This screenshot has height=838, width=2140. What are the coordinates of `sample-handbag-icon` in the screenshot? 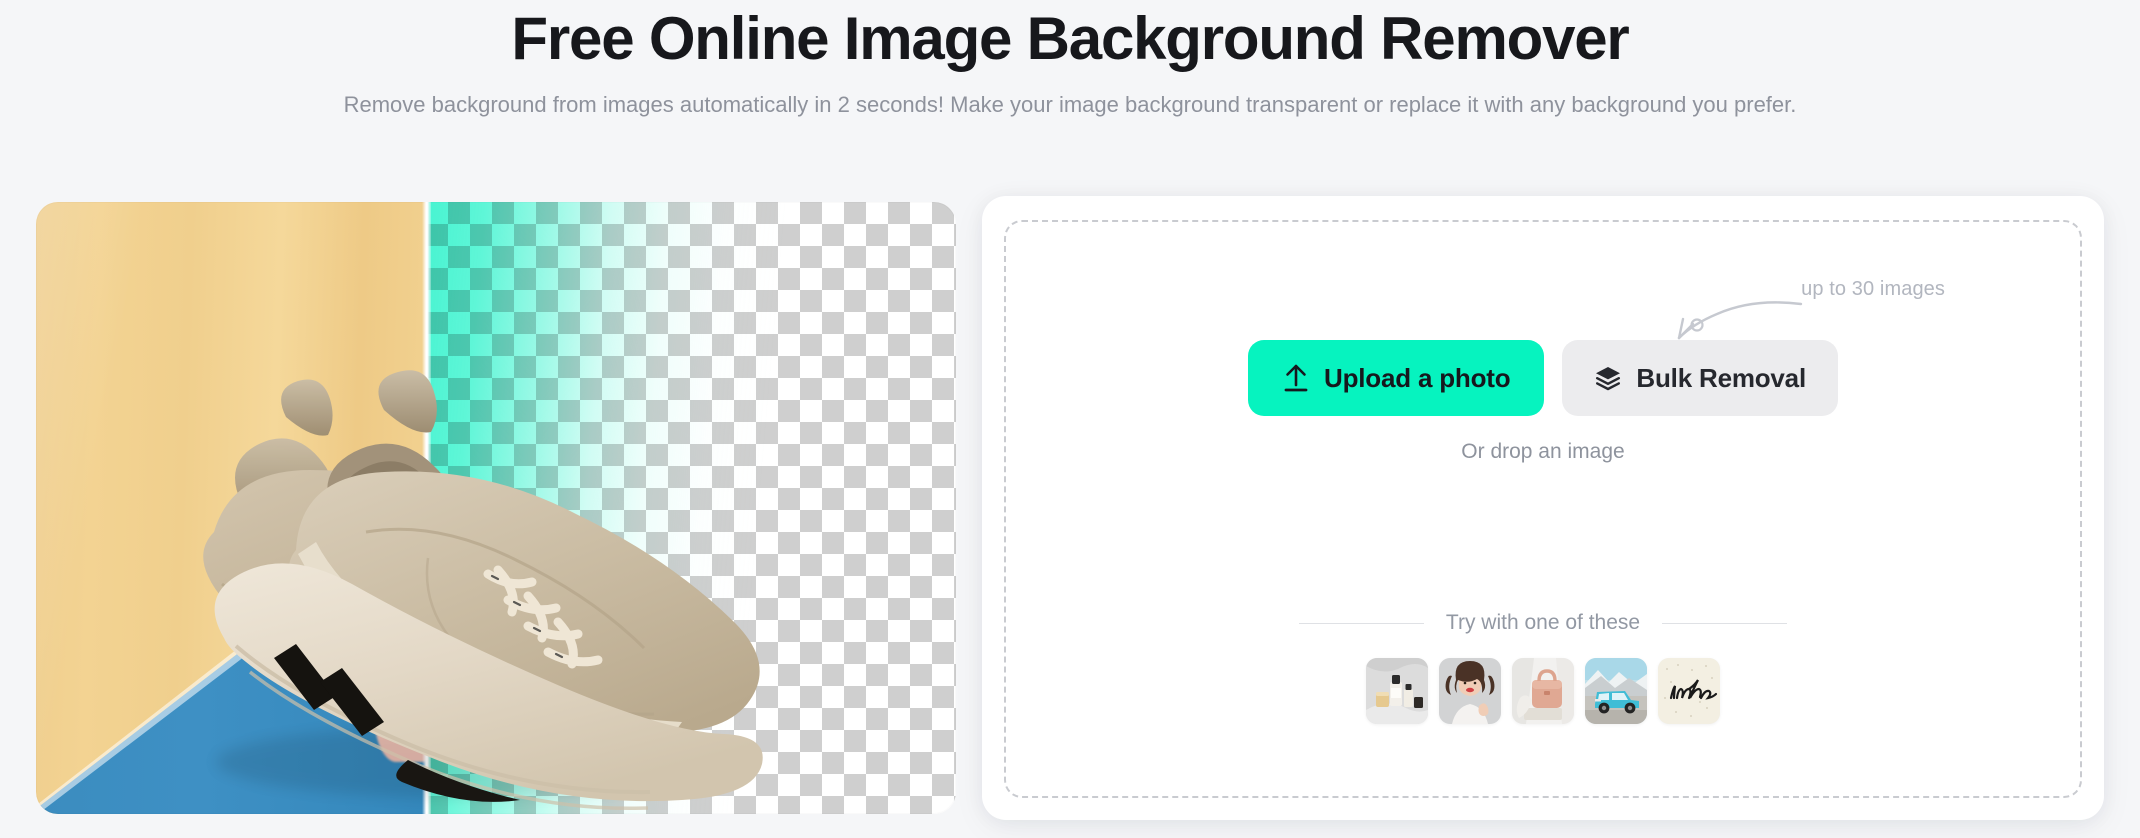 It's located at (1543, 691).